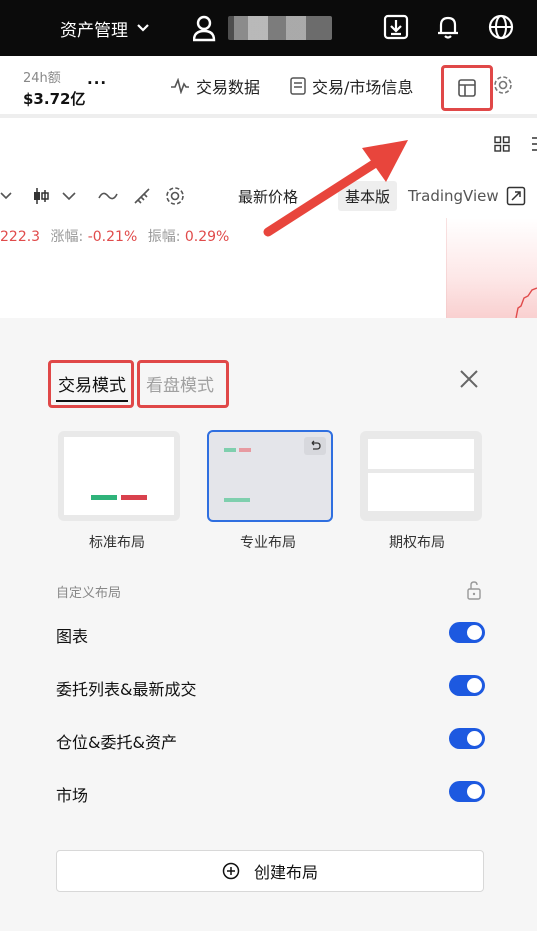  What do you see at coordinates (126, 689) in the screenshot?
I see `toggle-label: 委托列表&最新成交` at bounding box center [126, 689].